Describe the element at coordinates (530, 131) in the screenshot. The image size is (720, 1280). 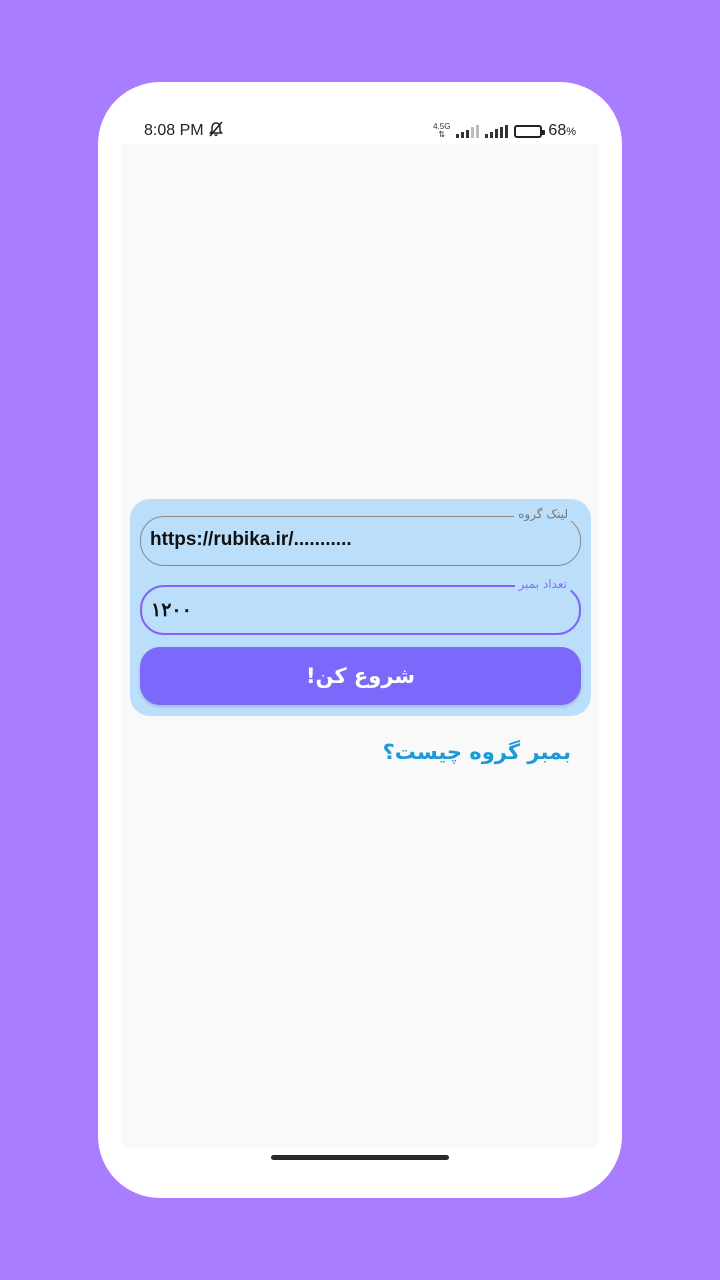
I see `battery-icon` at that location.